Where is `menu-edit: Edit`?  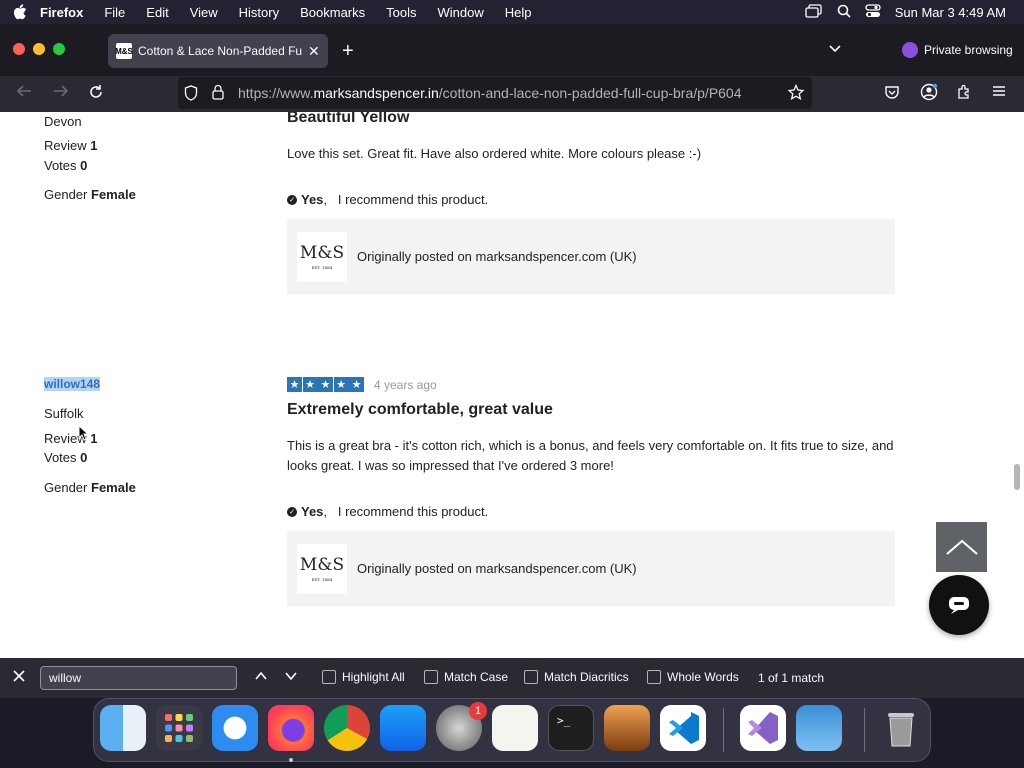
menu-edit: Edit is located at coordinates (157, 12).